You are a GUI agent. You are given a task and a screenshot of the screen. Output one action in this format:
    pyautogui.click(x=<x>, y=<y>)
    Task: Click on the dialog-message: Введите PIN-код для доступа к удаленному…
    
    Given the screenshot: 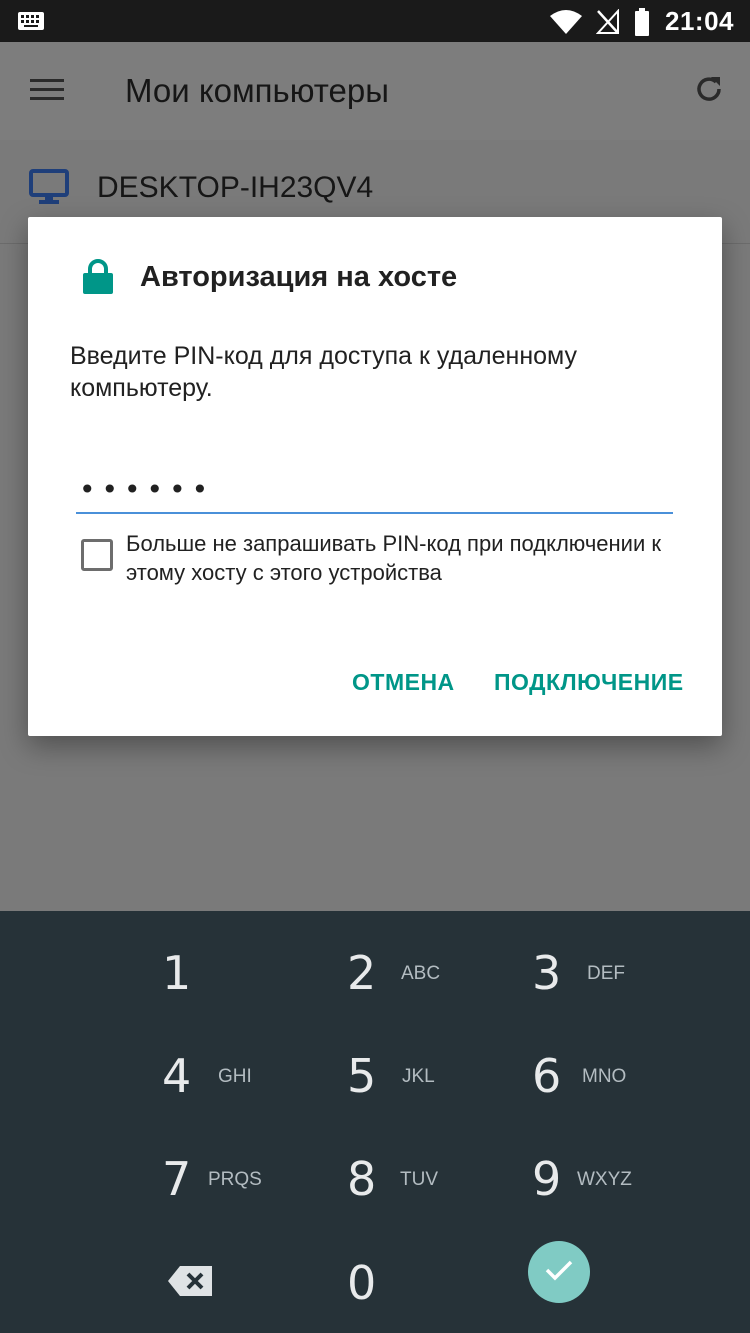 What is the action you would take?
    pyautogui.click(x=323, y=372)
    